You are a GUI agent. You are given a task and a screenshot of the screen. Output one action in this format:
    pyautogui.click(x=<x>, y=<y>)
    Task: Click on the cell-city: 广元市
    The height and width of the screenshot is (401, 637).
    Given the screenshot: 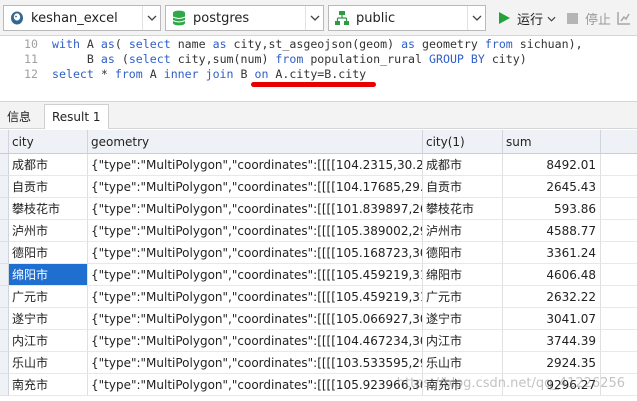 What is the action you would take?
    pyautogui.click(x=48, y=297)
    